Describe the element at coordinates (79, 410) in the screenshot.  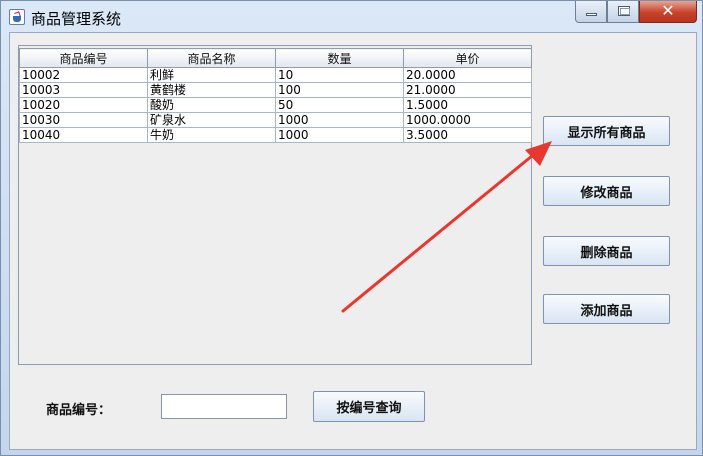
I see `product-id-label: 商品编号：` at that location.